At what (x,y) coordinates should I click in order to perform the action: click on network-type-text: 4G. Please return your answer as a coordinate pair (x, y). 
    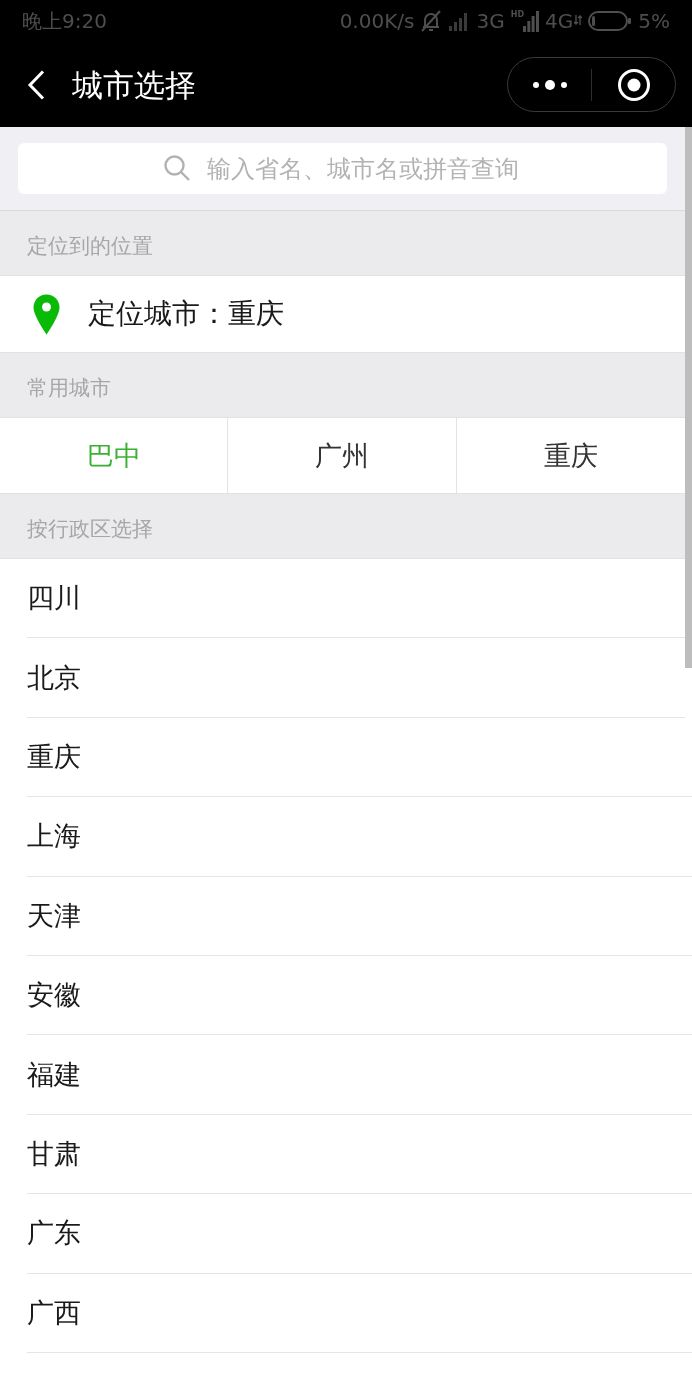
    Looking at the image, I should click on (559, 21).